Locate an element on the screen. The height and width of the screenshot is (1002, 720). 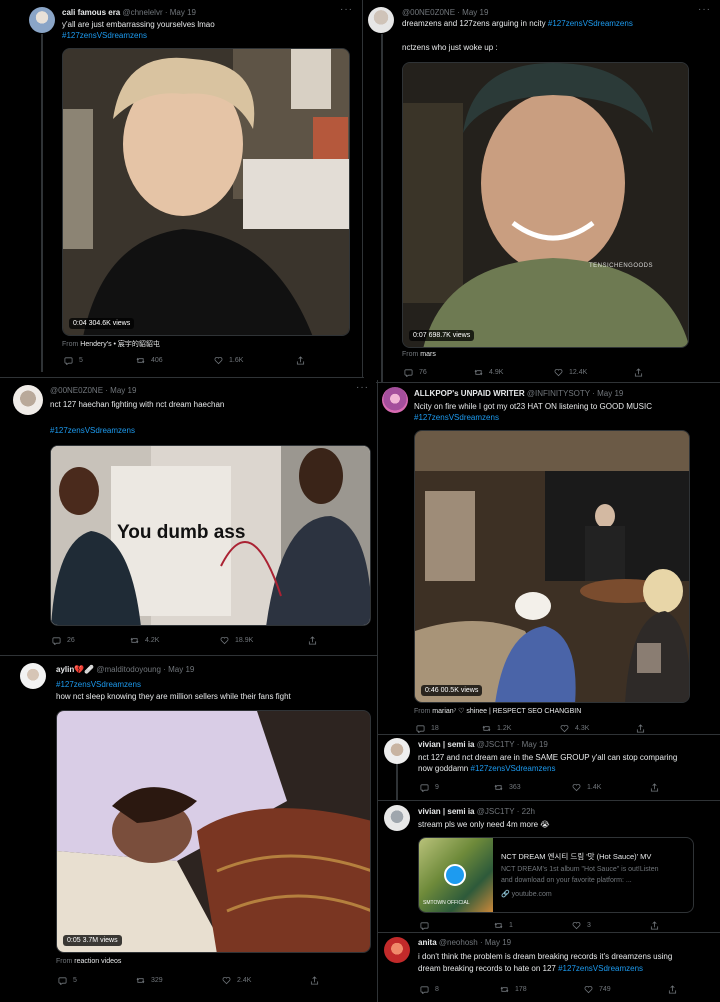
like-button: 3 is located at coordinates (581, 925).